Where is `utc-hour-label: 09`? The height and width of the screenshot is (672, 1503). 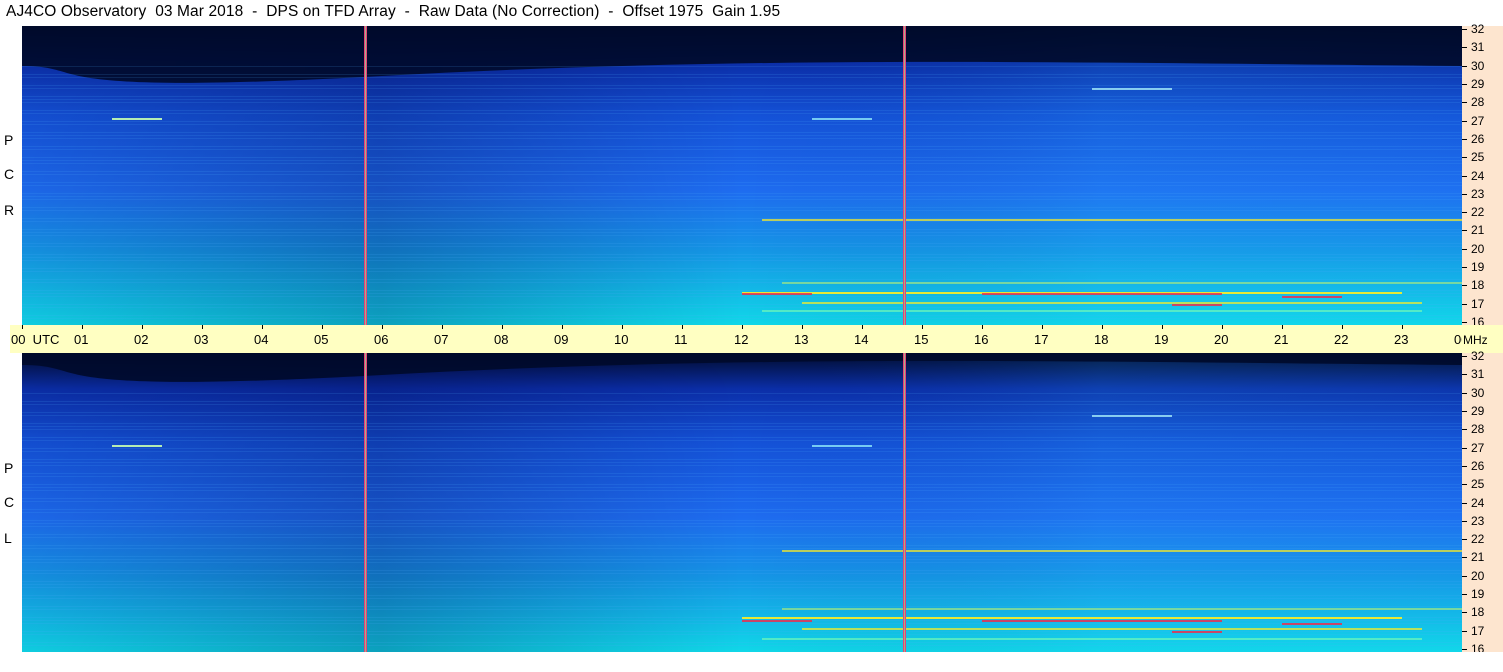
utc-hour-label: 09 is located at coordinates (561, 339).